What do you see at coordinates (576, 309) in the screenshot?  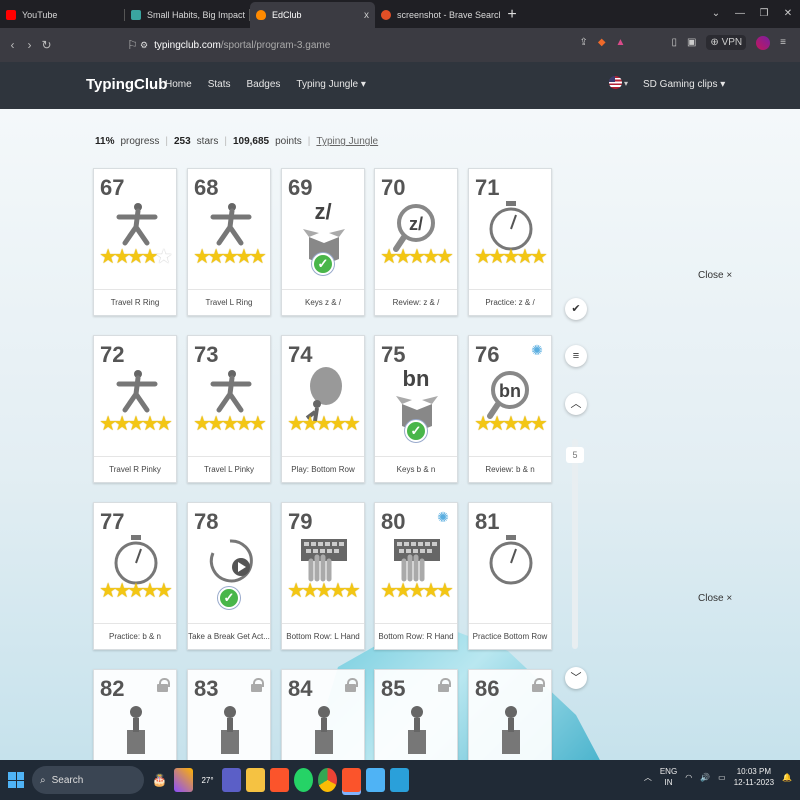 I see `check-progress-button: ✔` at bounding box center [576, 309].